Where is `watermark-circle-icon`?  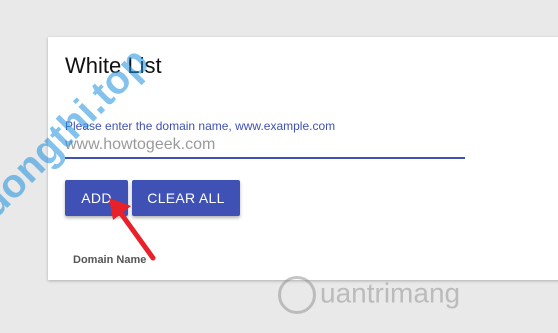 watermark-circle-icon is located at coordinates (297, 295).